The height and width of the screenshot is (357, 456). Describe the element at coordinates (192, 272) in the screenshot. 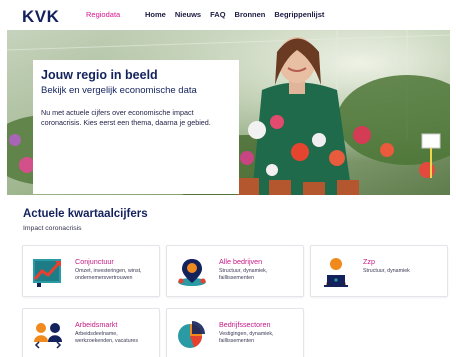

I see `map-pin-icon` at that location.